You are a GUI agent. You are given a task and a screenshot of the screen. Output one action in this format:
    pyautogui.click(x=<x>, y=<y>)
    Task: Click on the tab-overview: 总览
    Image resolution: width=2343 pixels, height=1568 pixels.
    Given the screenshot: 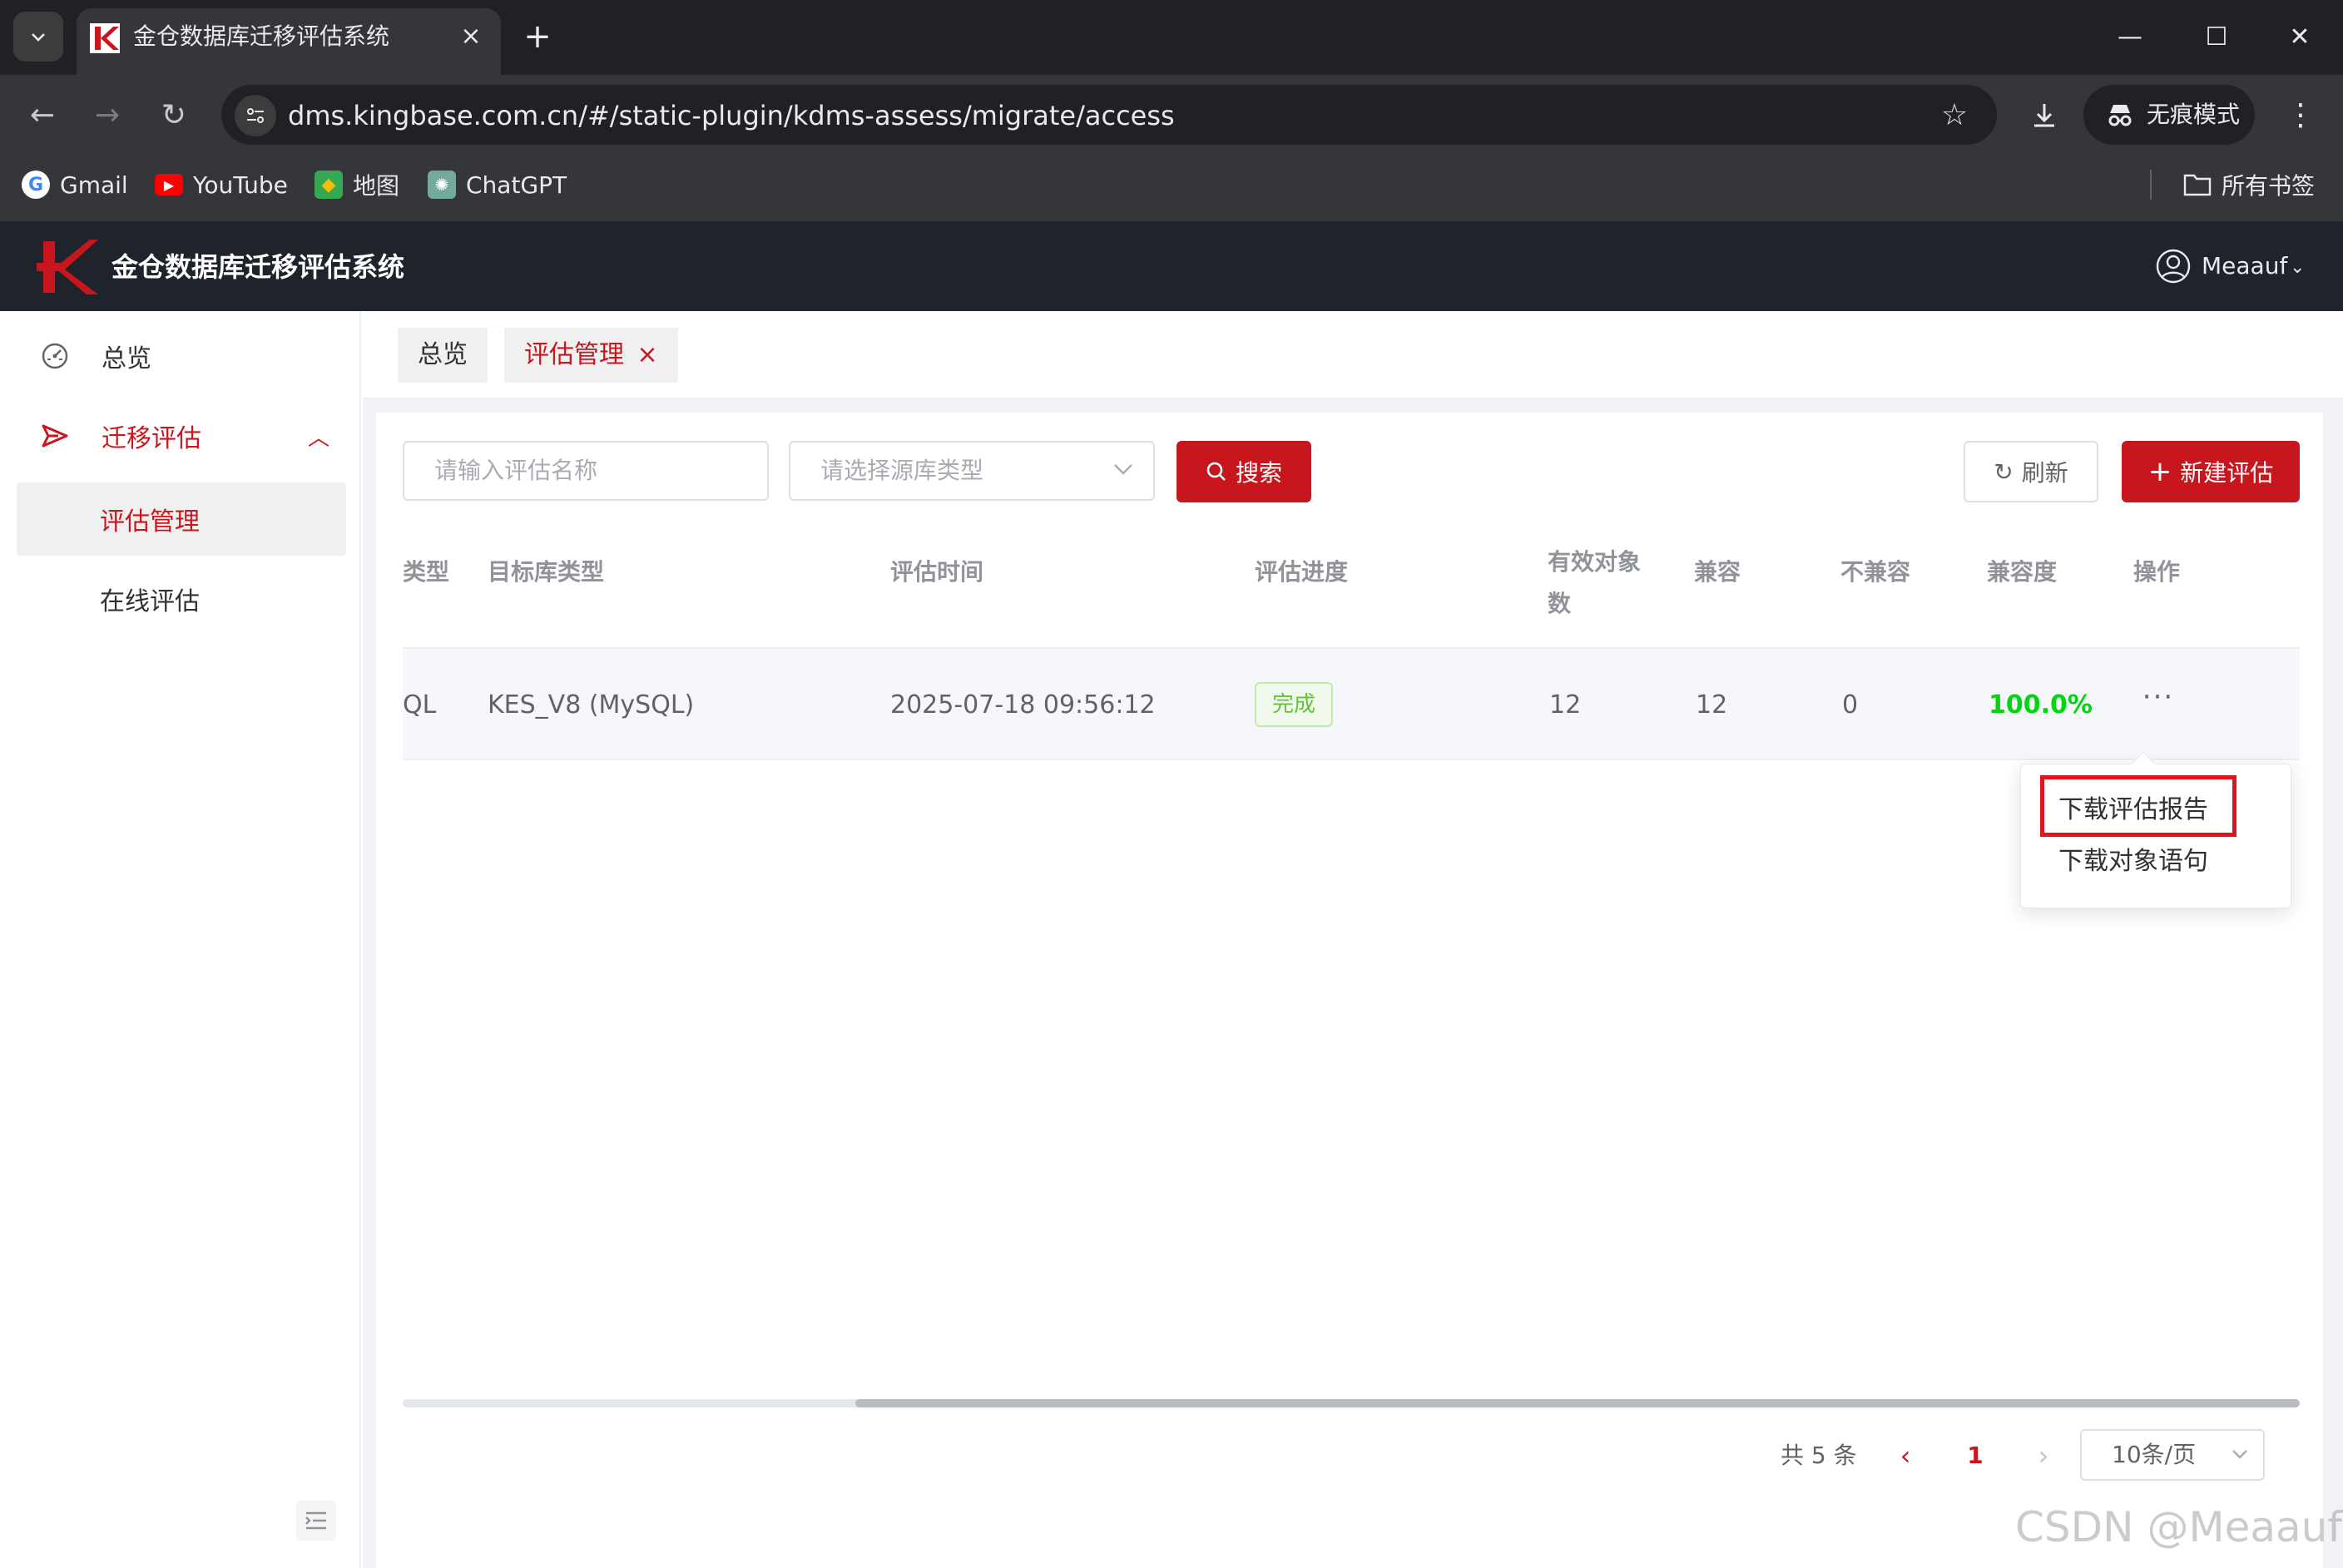 What is the action you would take?
    pyautogui.click(x=443, y=355)
    